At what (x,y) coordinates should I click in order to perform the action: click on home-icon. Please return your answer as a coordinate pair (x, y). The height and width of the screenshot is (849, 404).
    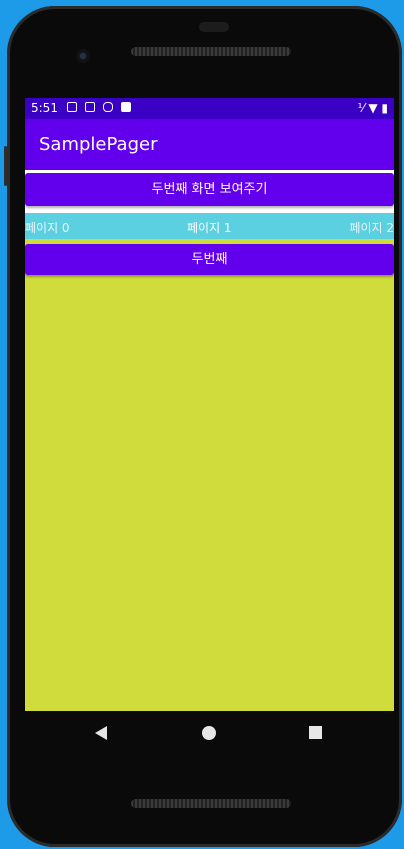
    Looking at the image, I should click on (209, 733).